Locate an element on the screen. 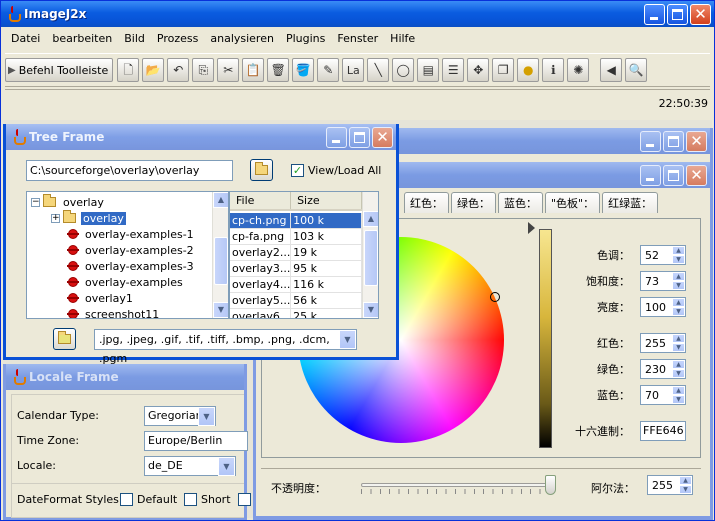  opacity-slider-track is located at coordinates (455, 485).